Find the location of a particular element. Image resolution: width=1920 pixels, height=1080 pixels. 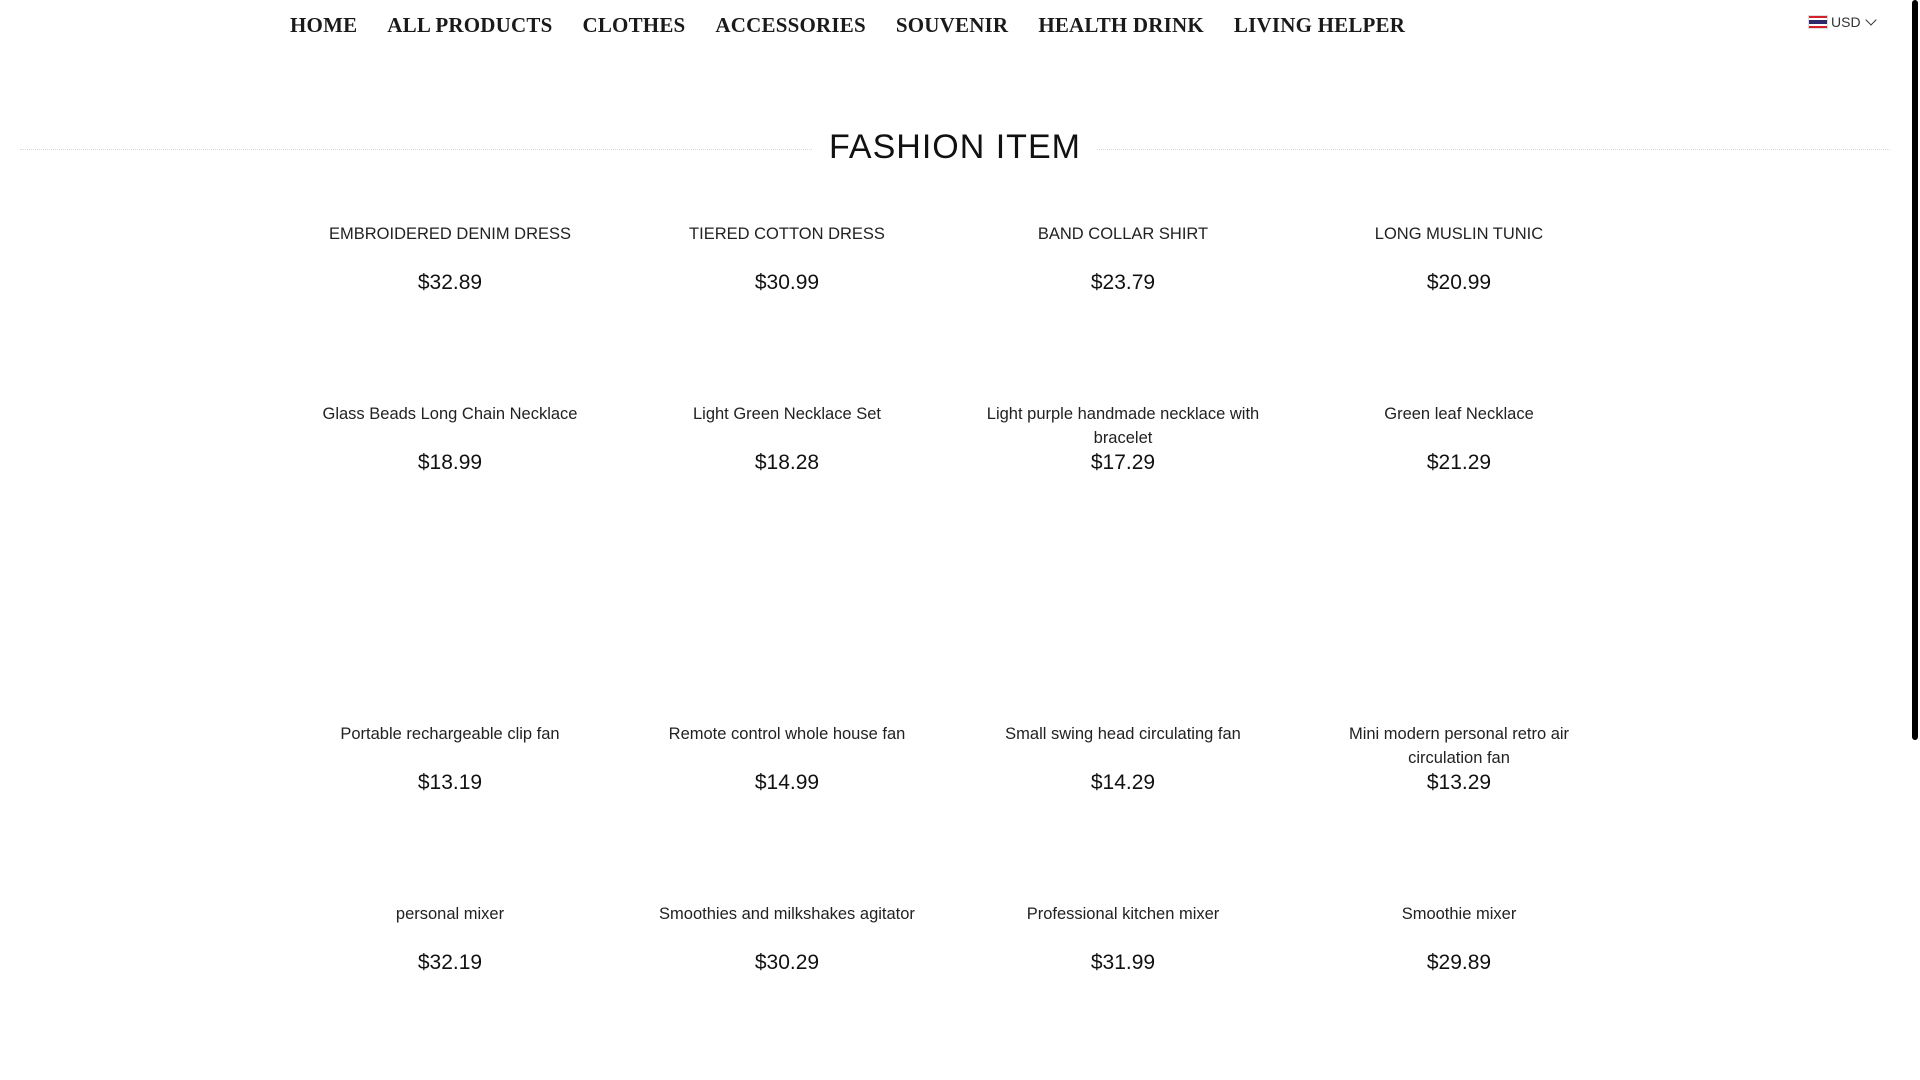

product-price: $13.29 is located at coordinates (1459, 782).